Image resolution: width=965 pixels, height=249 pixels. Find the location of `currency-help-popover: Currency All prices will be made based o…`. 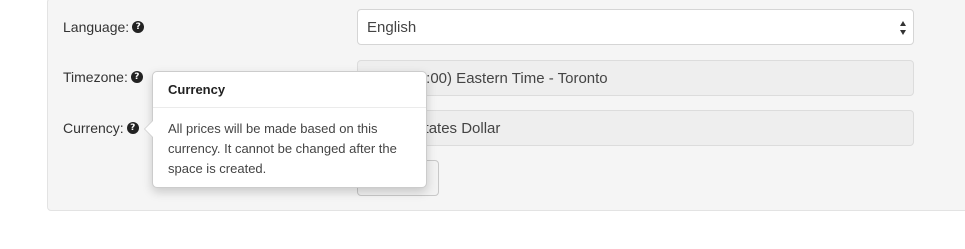

currency-help-popover: Currency All prices will be made based o… is located at coordinates (285, 129).